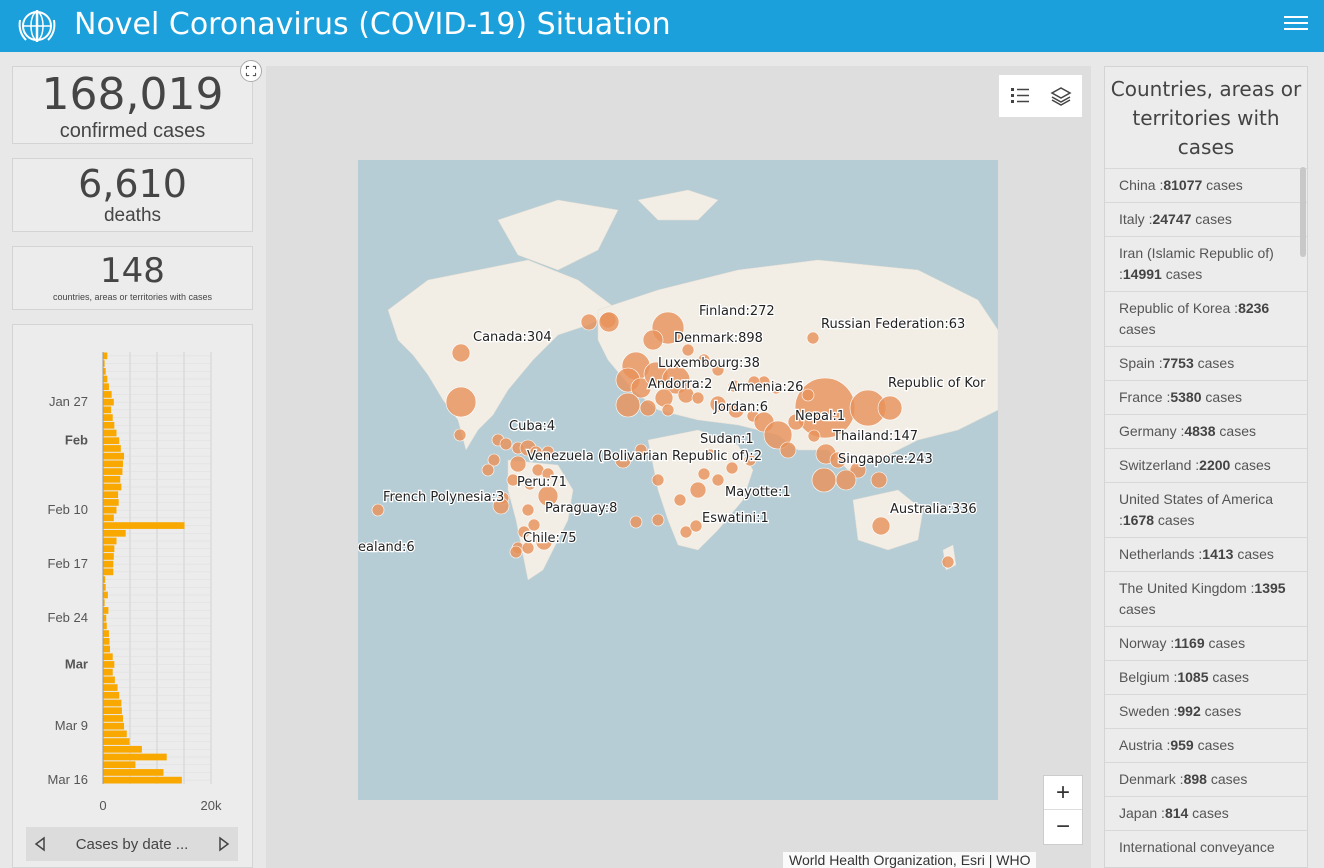  Describe the element at coordinates (1206, 509) in the screenshot. I see `country-list-item: United States of America :1678 cases` at that location.